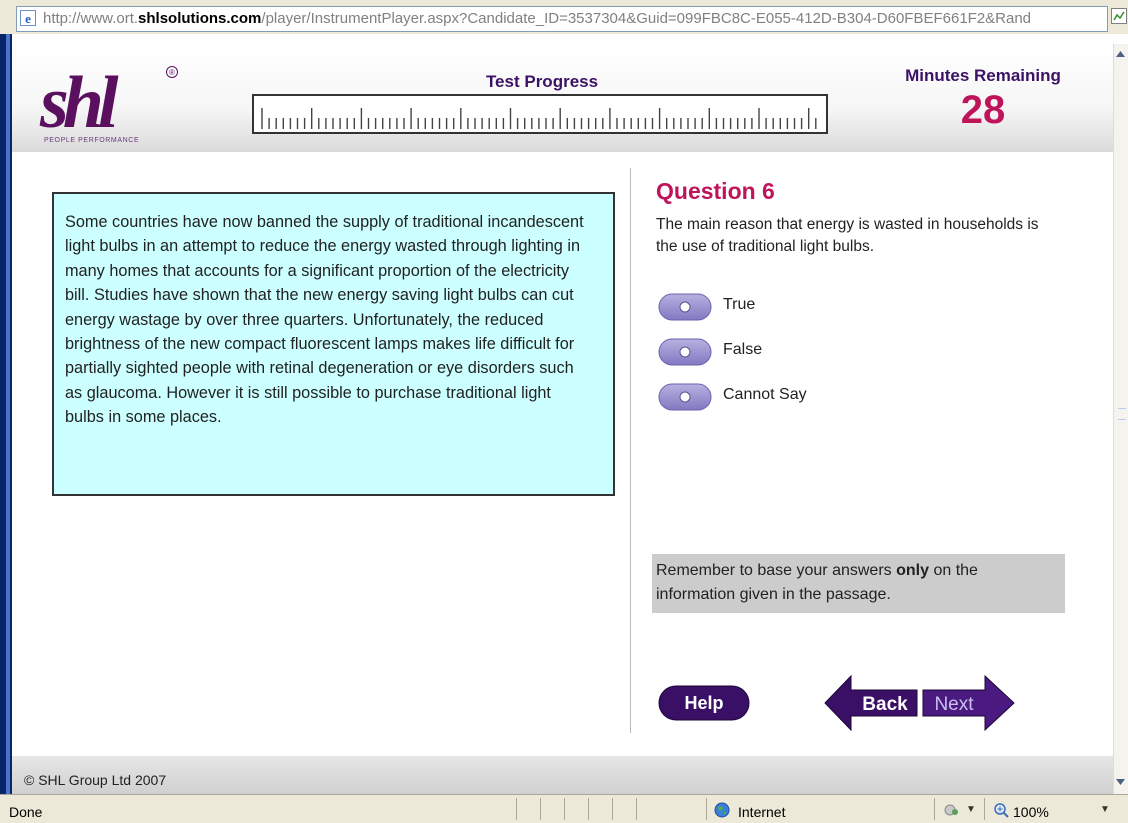  I want to click on shl-logo: shl, so click(79, 103).